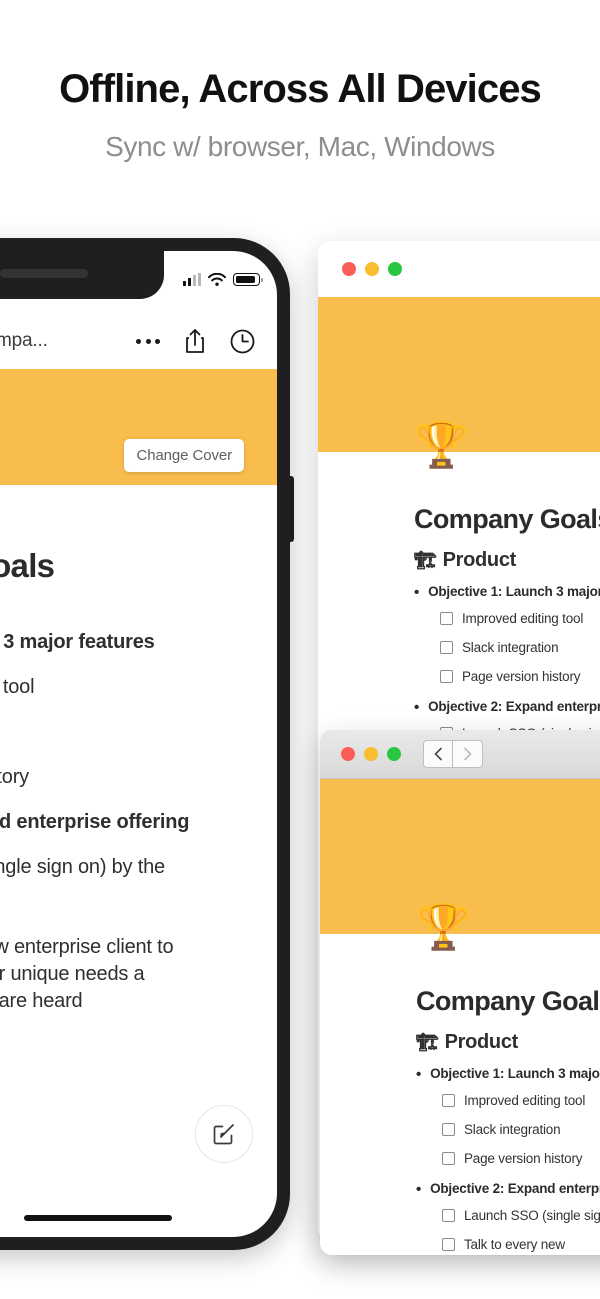  Describe the element at coordinates (217, 279) in the screenshot. I see `wifi-icon` at that location.